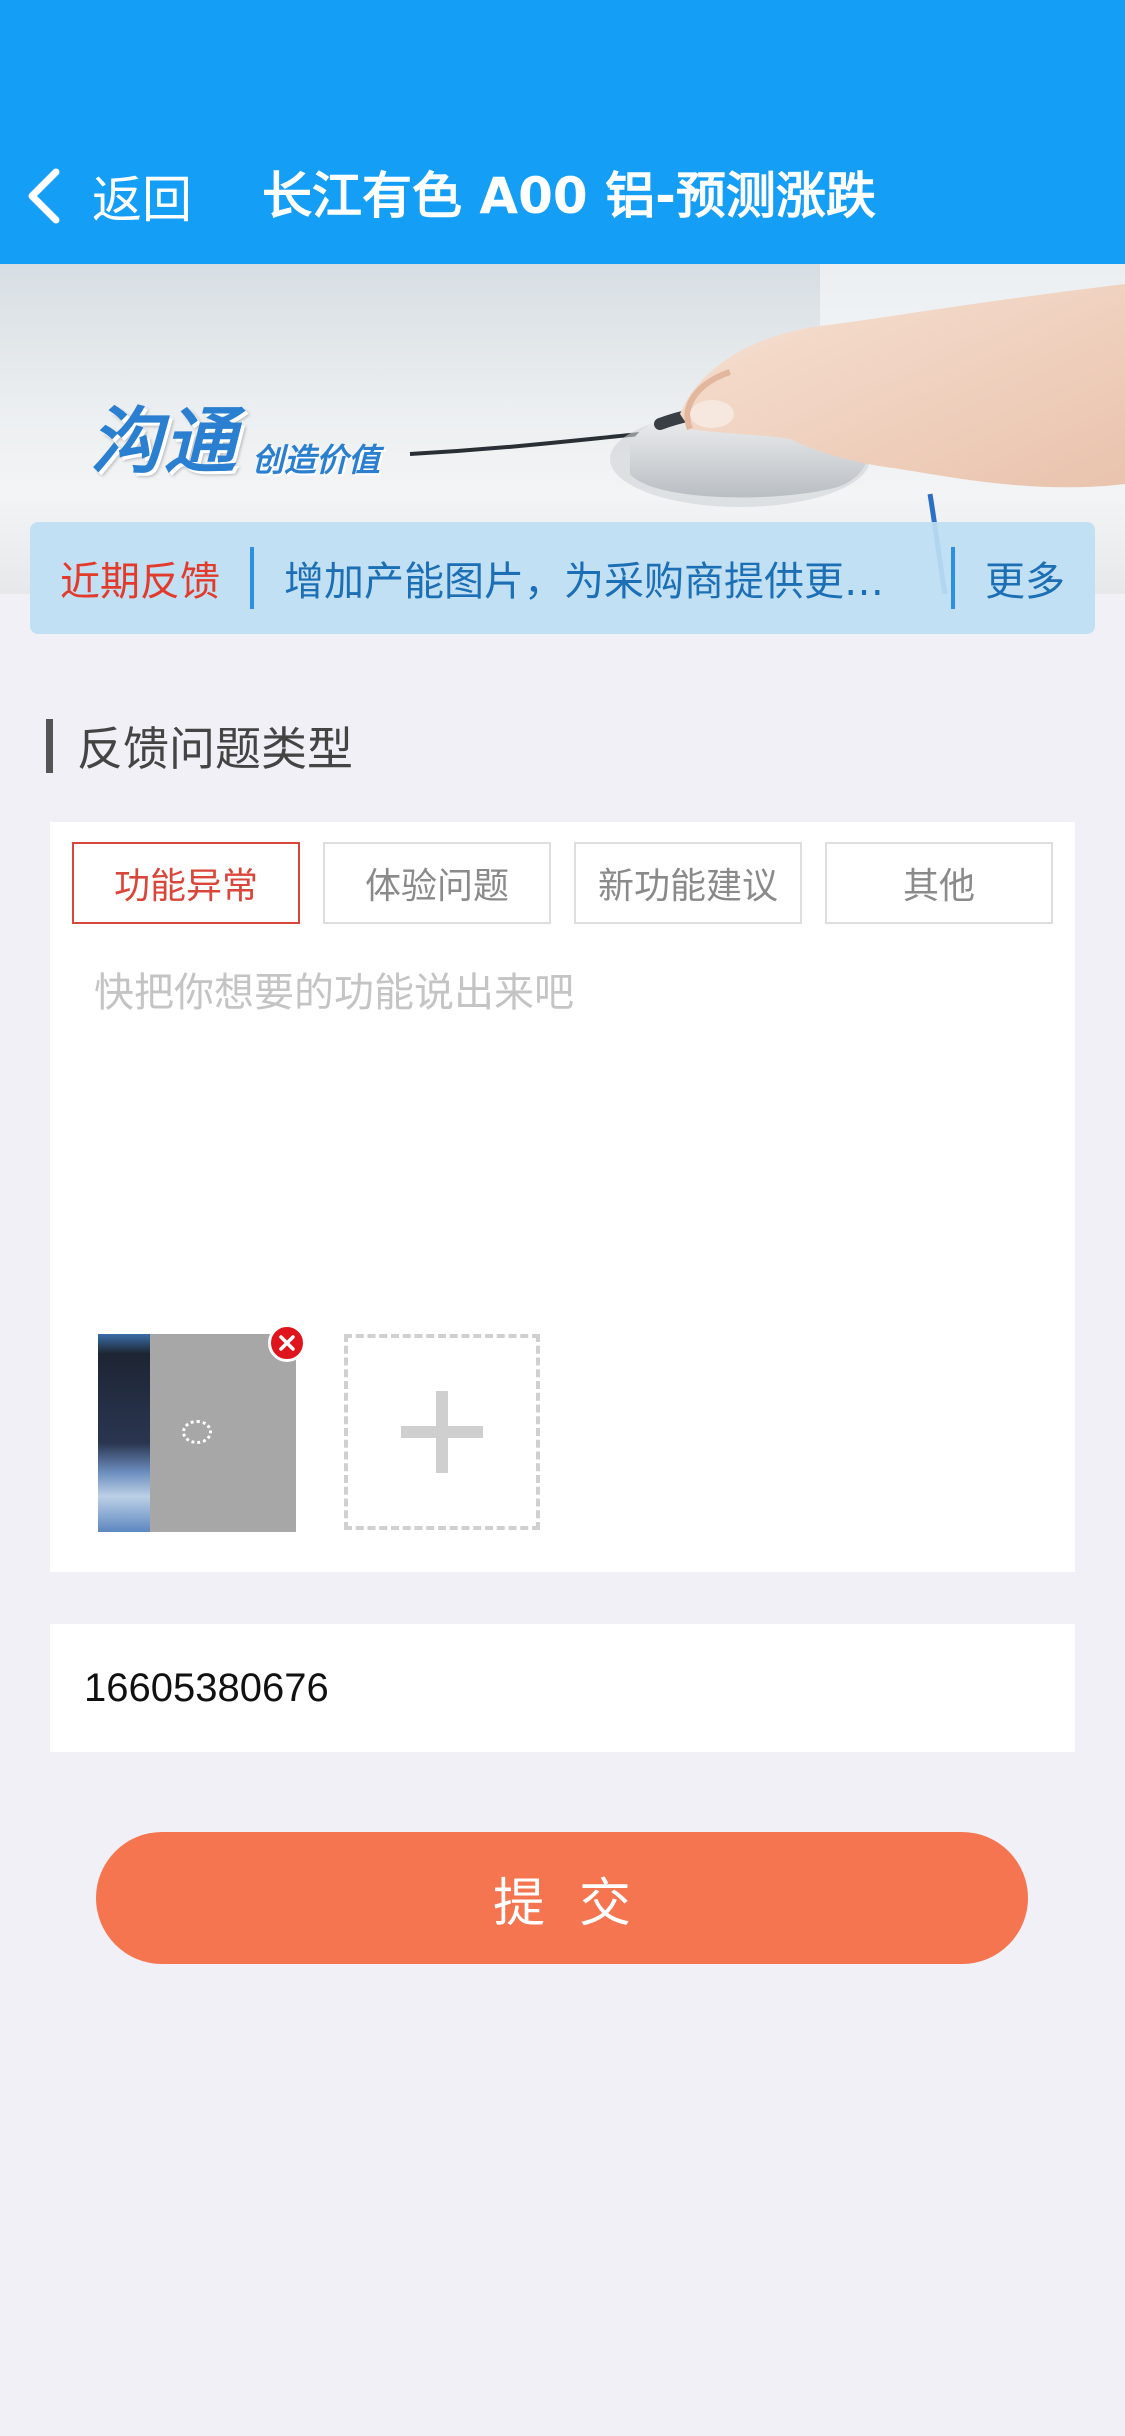  I want to click on submit-button: 提交, so click(562, 1898).